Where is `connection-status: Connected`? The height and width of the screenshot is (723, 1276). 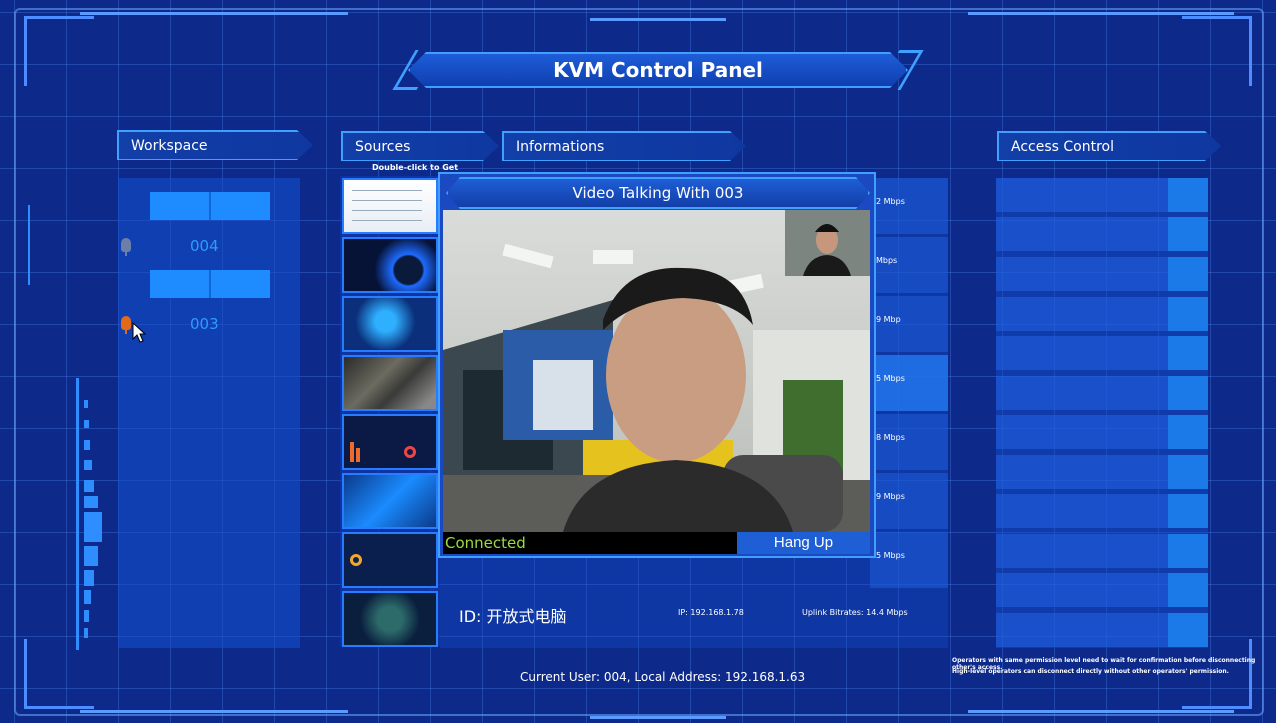 connection-status: Connected is located at coordinates (590, 543).